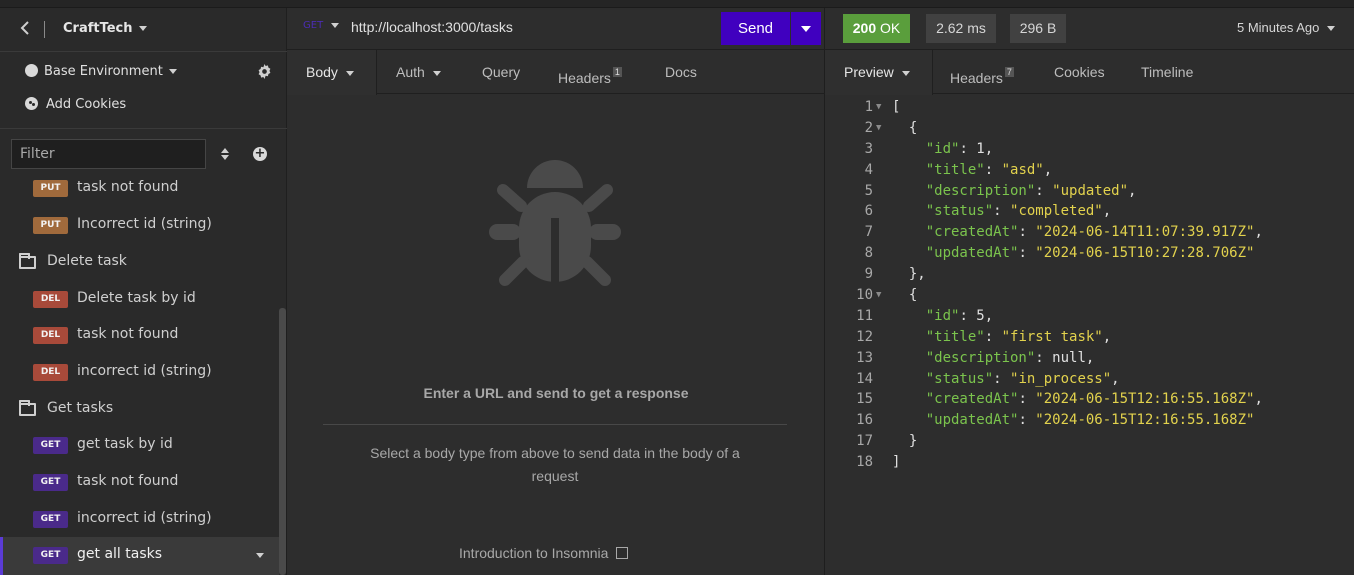 The width and height of the screenshot is (1354, 575). I want to click on sidebar-request-item: GET task not found, so click(139, 482).